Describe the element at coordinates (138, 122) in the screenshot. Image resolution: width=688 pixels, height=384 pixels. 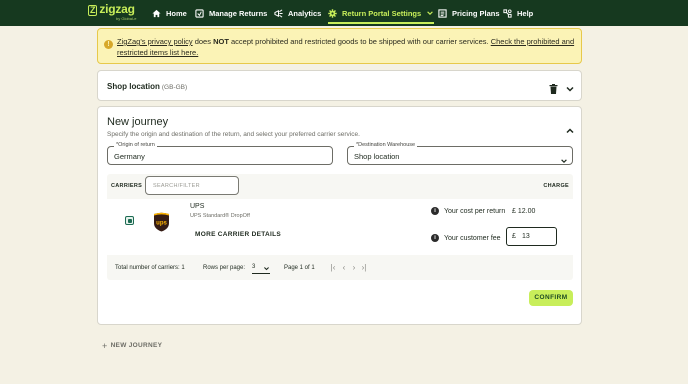
I see `journey-title: New journey` at that location.